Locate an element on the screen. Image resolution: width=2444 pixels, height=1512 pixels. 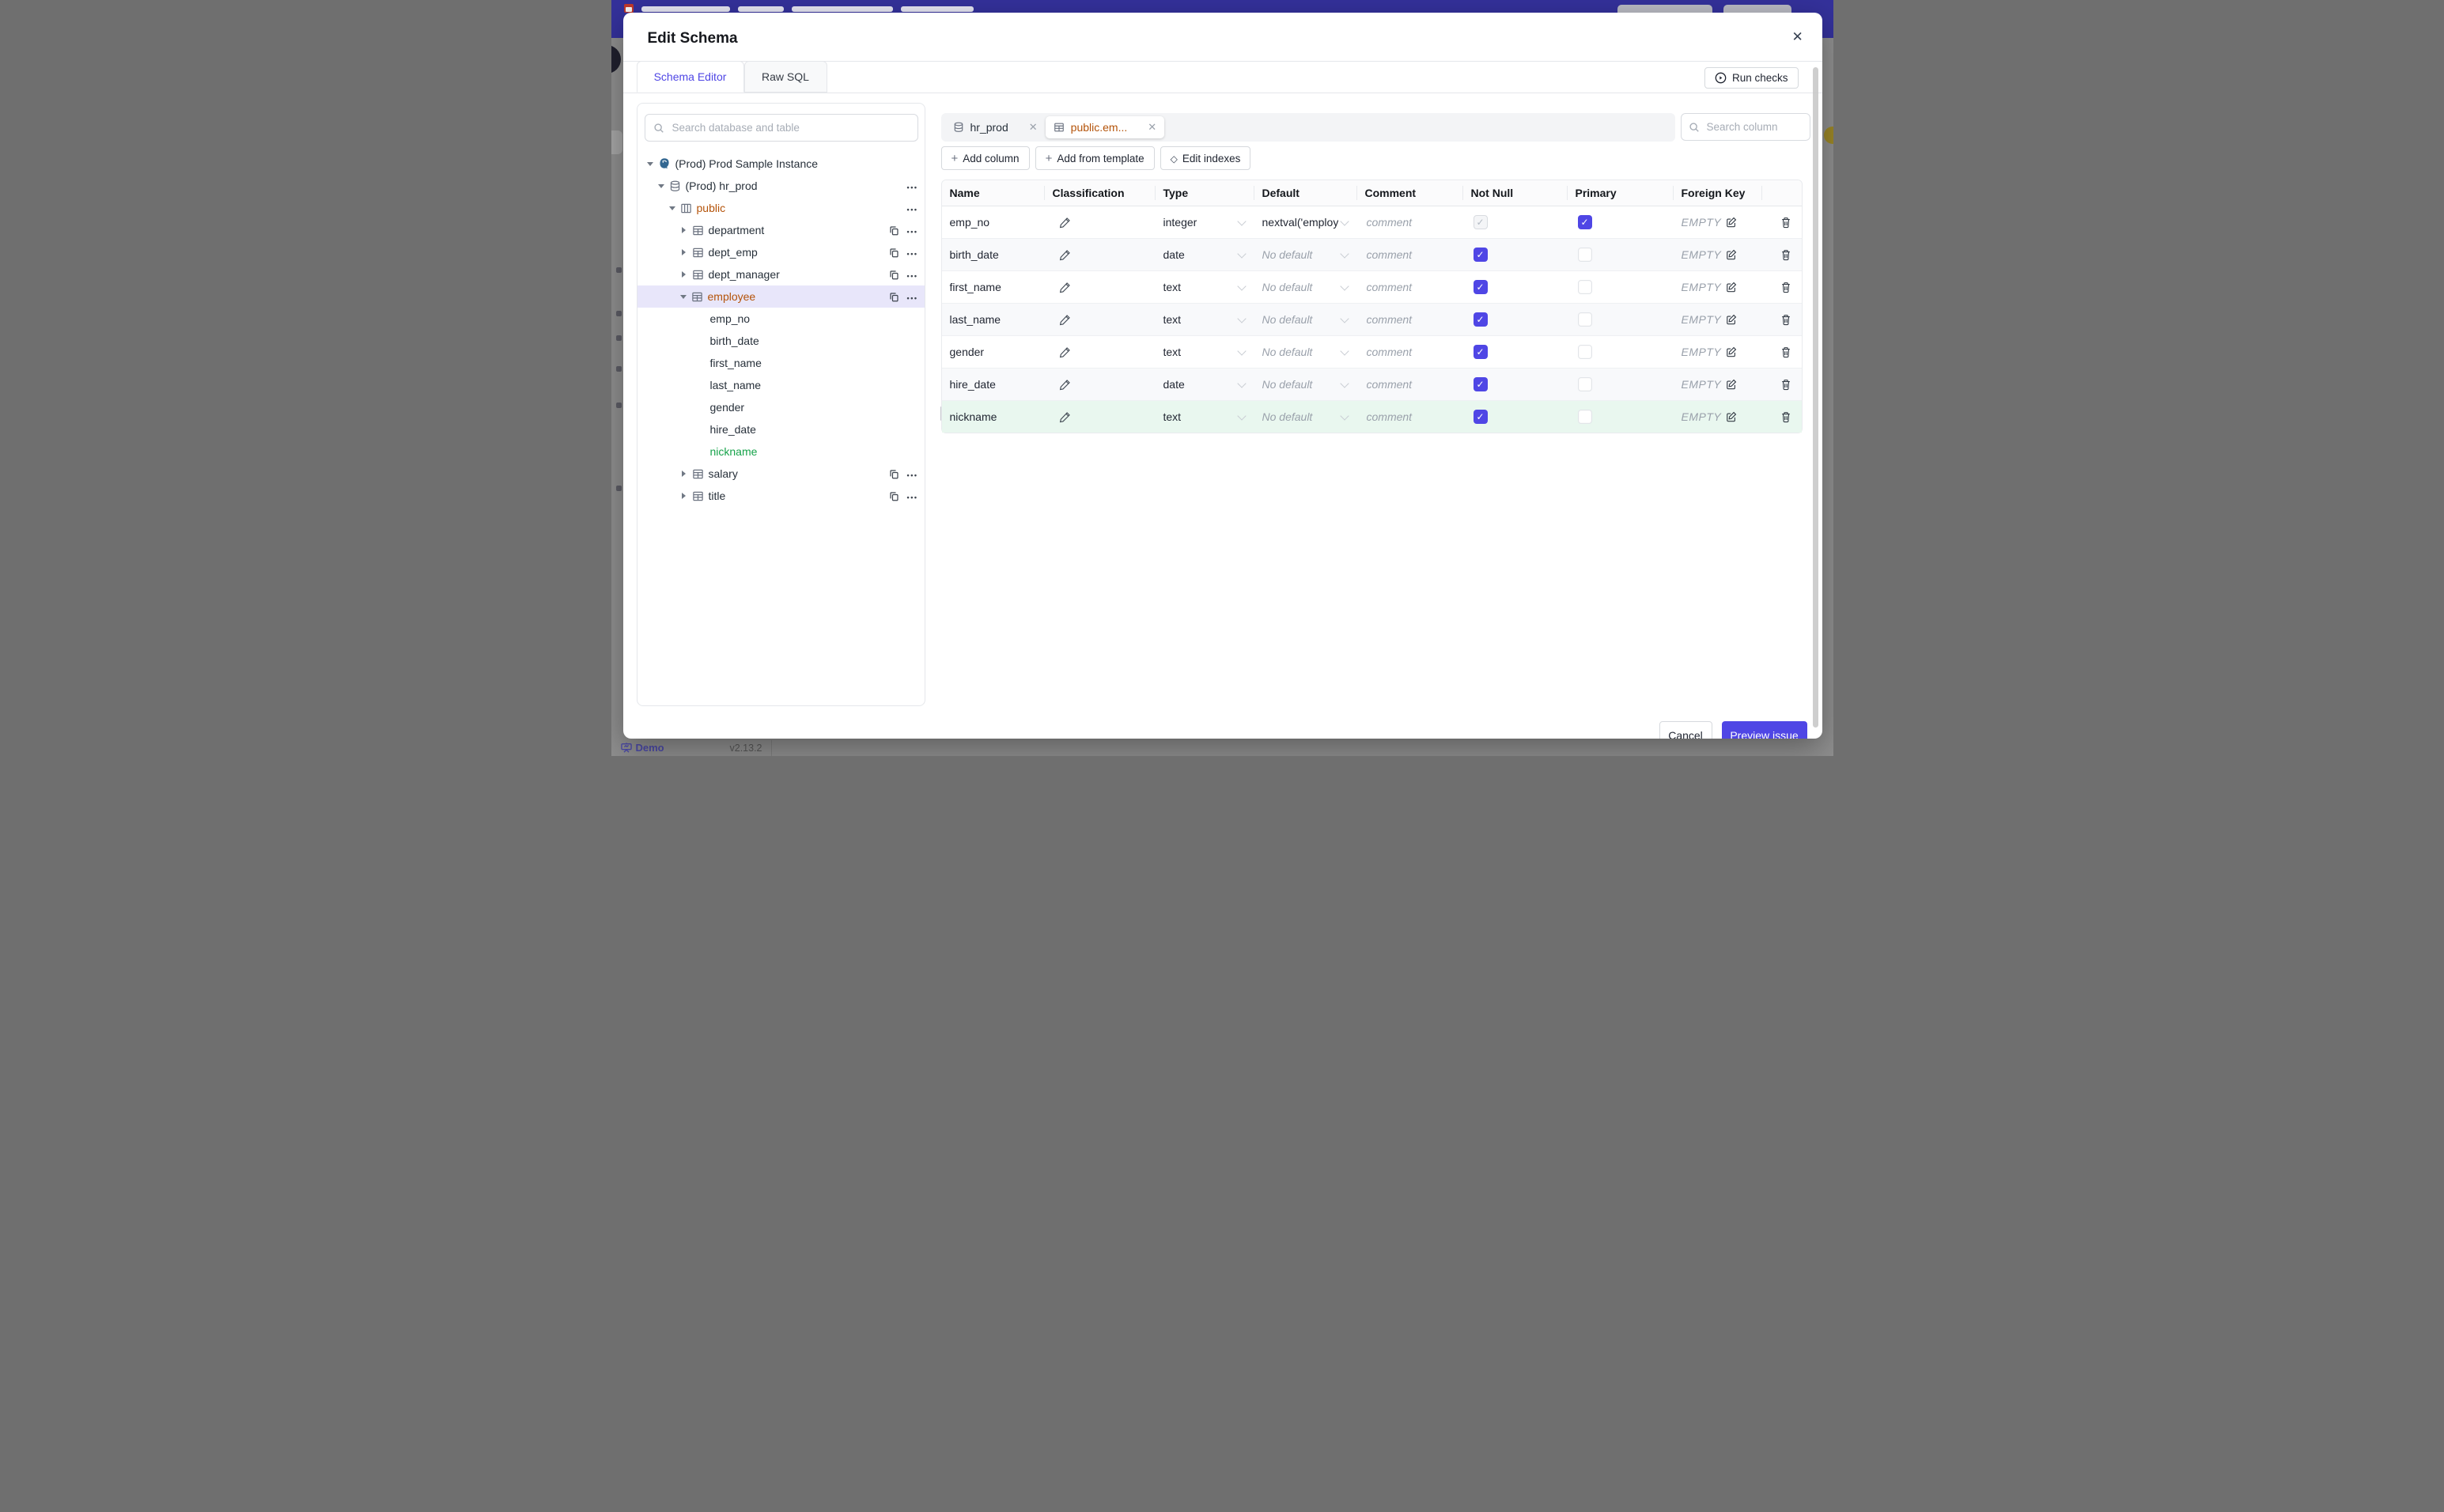
tree-item-database: (Prod) hr_prod is located at coordinates (781, 186).